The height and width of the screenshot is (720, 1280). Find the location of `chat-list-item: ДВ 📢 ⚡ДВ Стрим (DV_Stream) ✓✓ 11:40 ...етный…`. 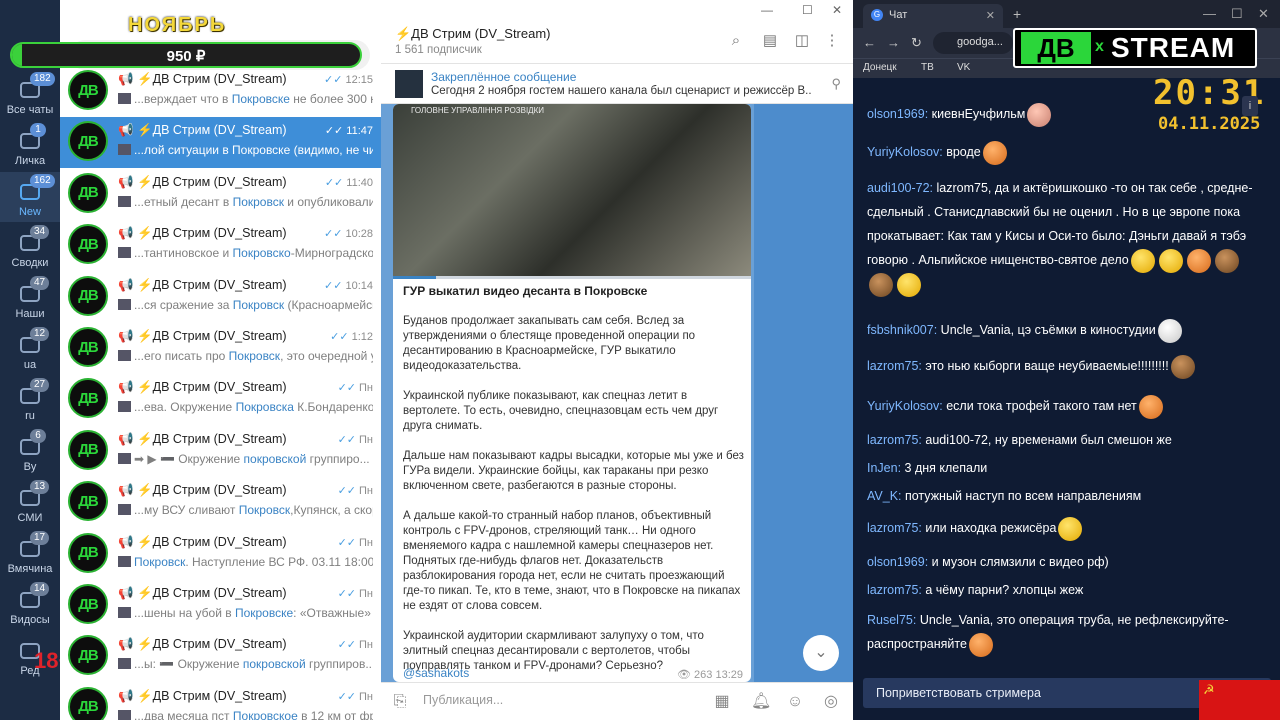

chat-list-item: ДВ 📢 ⚡ДВ Стрим (DV_Stream) ✓✓ 11:40 ...етный… is located at coordinates (220, 194).